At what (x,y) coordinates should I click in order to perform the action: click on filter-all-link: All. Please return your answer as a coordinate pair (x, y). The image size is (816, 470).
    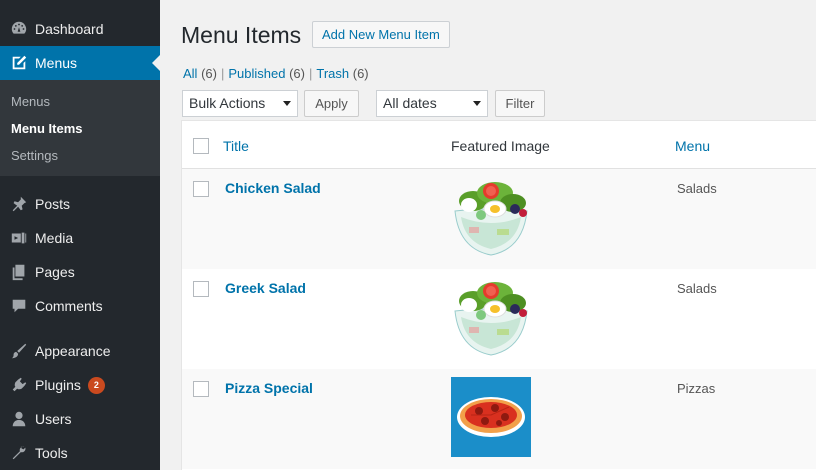
    Looking at the image, I should click on (190, 73).